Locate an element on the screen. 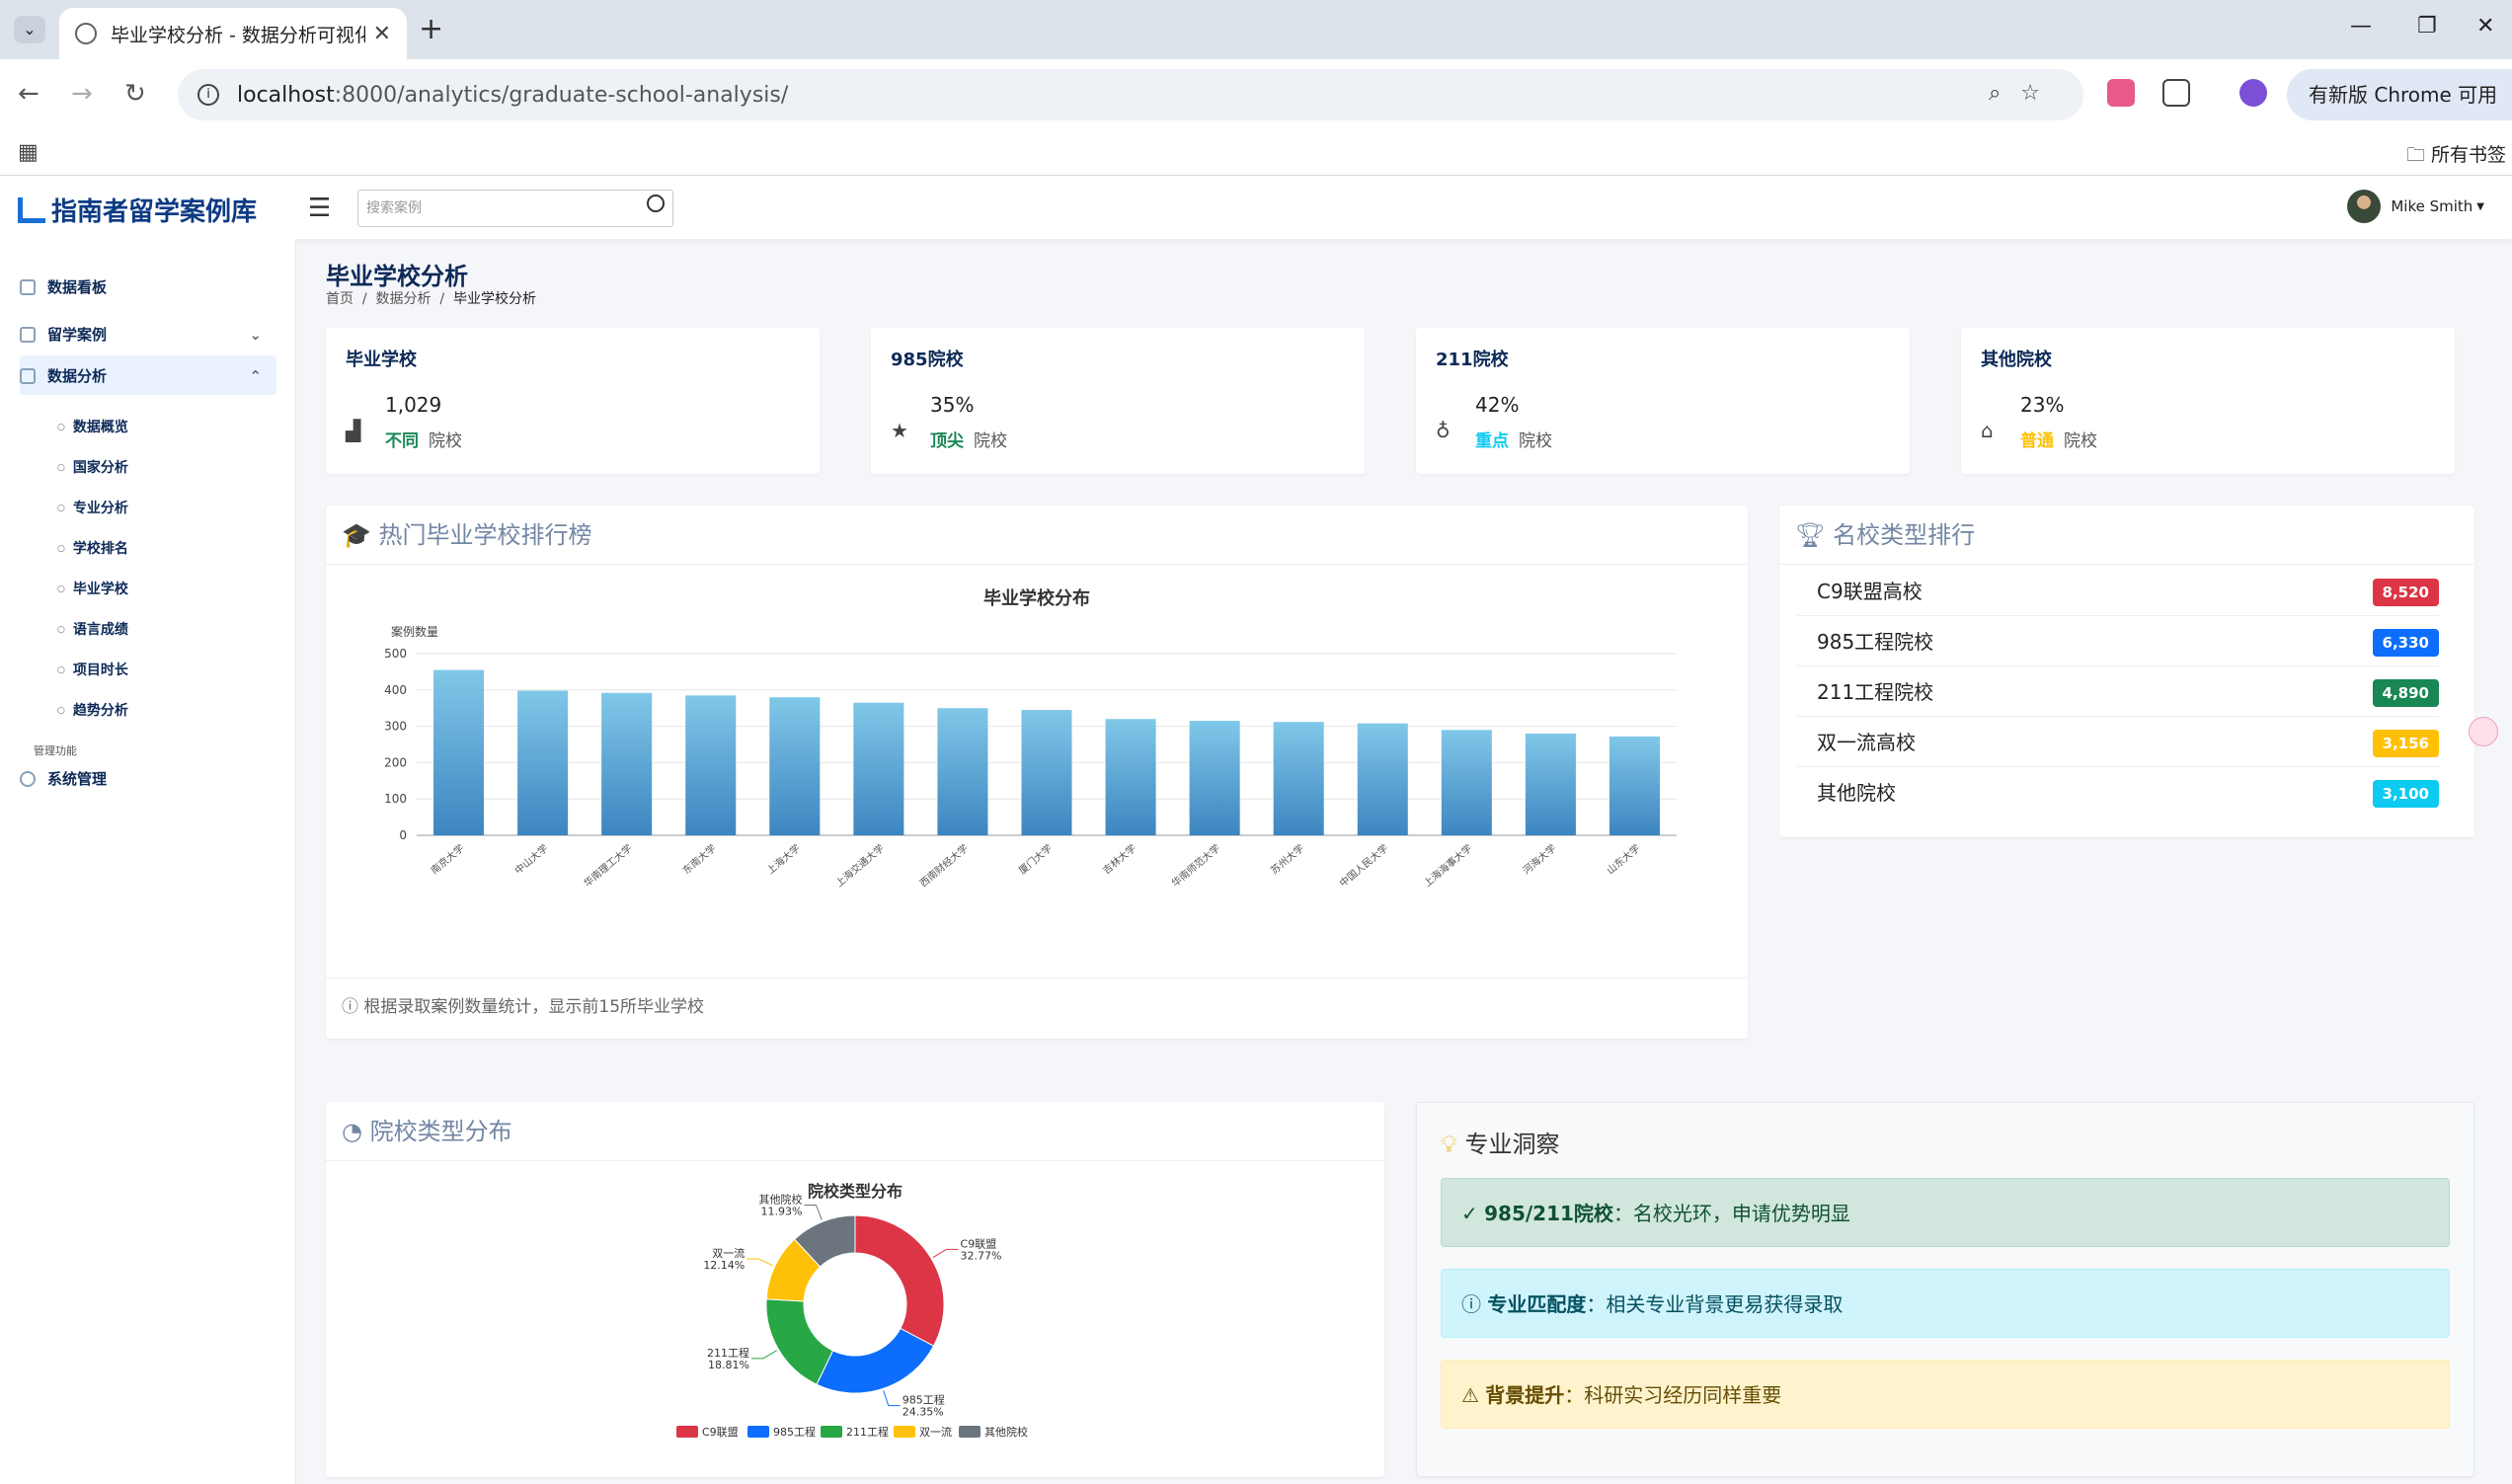 The image size is (2512, 1484). chart-title: 院校类型分布 is located at coordinates (855, 1191).